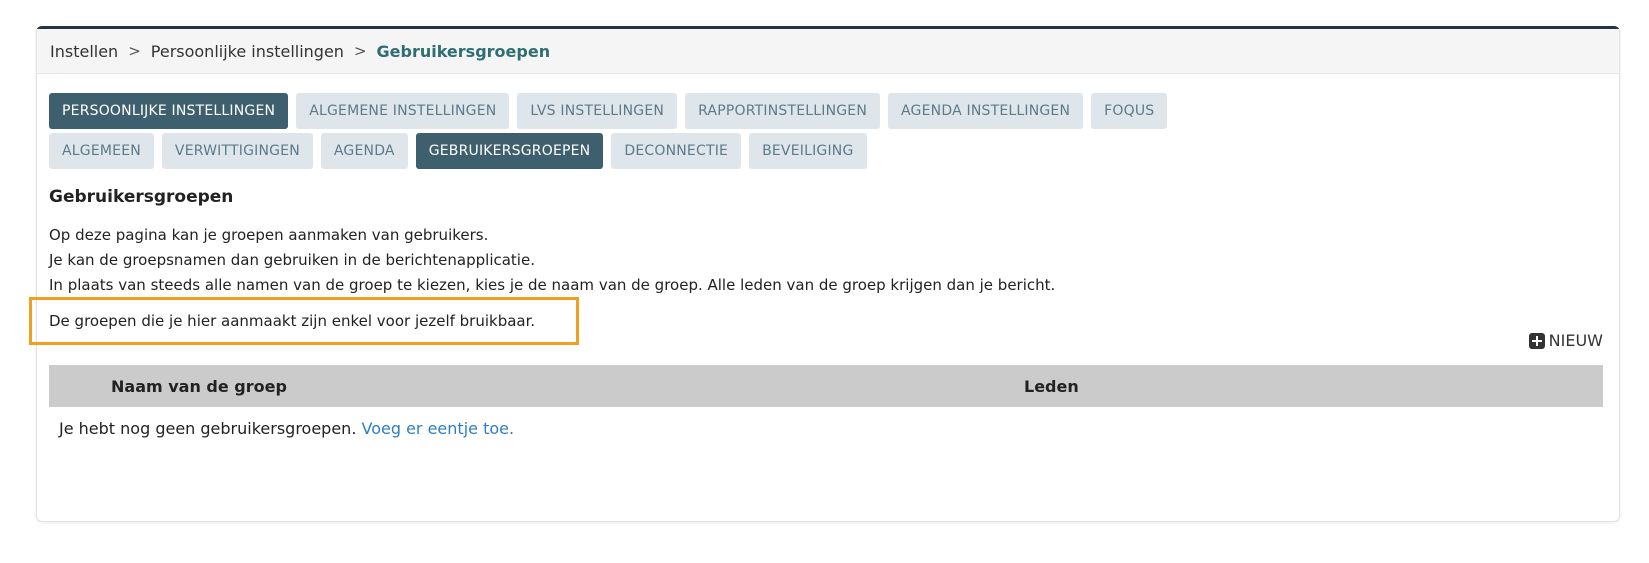 Image resolution: width=1649 pixels, height=563 pixels. I want to click on tab-gebruikersgroepen: GEBRUIKERSGROEPEN, so click(509, 151).